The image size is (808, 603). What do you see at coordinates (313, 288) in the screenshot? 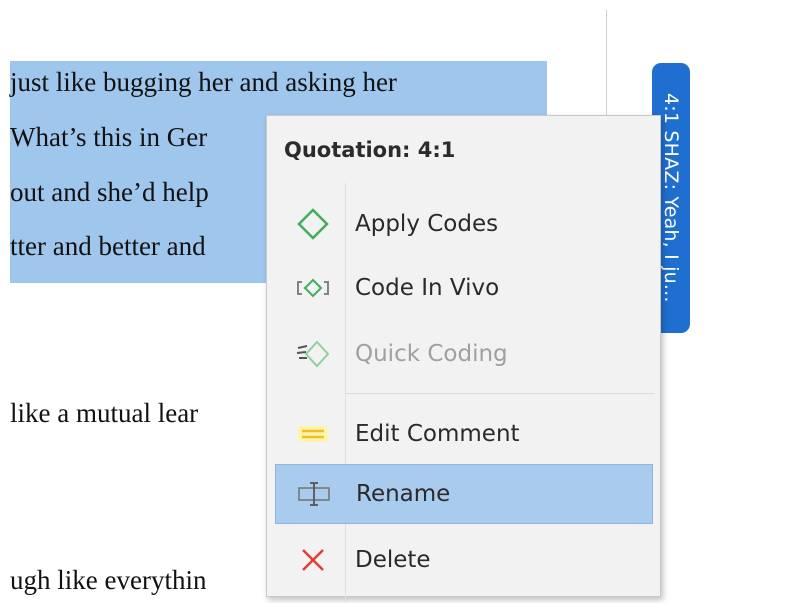
I see `code-in-vivo-icon` at bounding box center [313, 288].